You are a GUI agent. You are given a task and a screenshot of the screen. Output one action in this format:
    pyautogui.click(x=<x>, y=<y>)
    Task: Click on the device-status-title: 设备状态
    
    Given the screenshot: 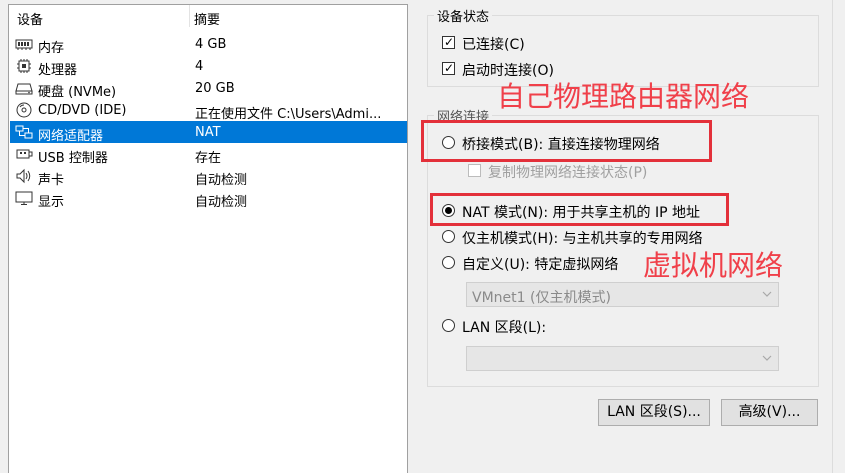 What is the action you would take?
    pyautogui.click(x=463, y=15)
    